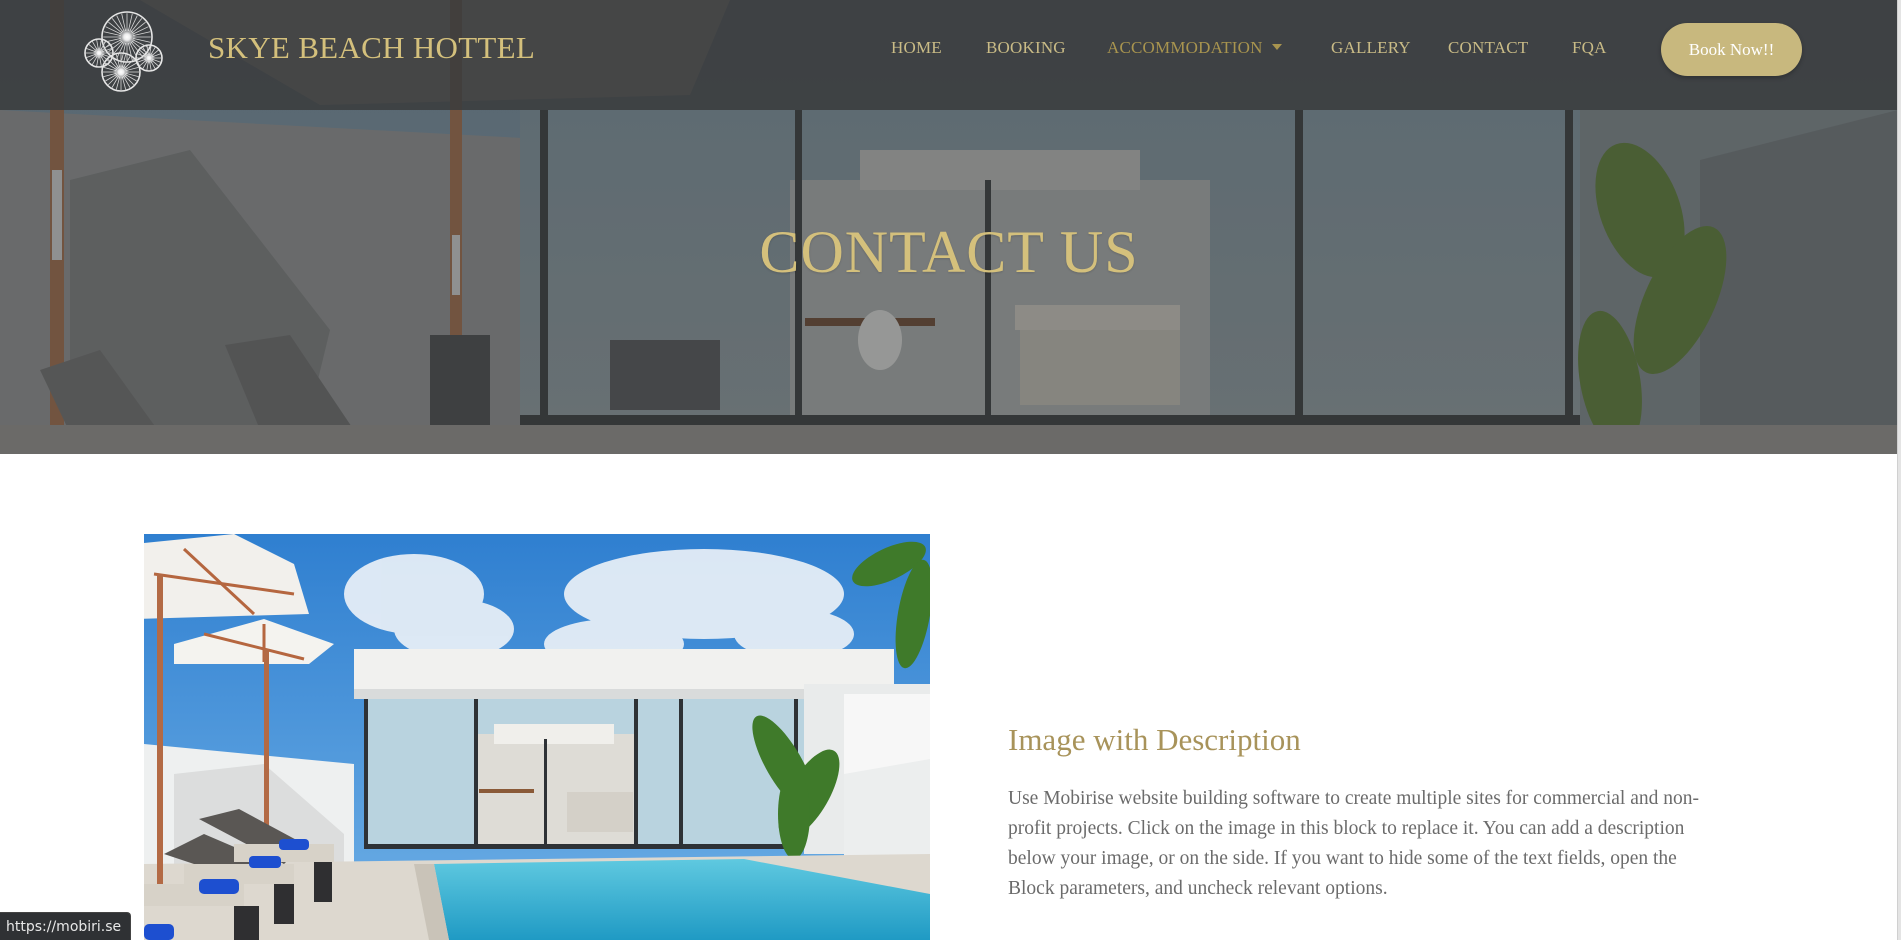  I want to click on book-now-button: Book Now!!, so click(1731, 49).